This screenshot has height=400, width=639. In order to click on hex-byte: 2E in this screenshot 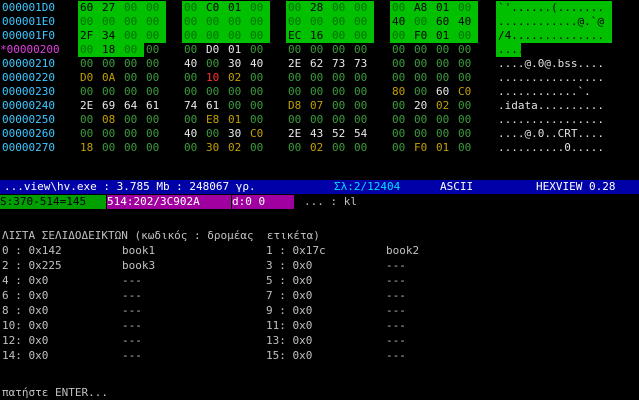, I will do `click(294, 64)`.